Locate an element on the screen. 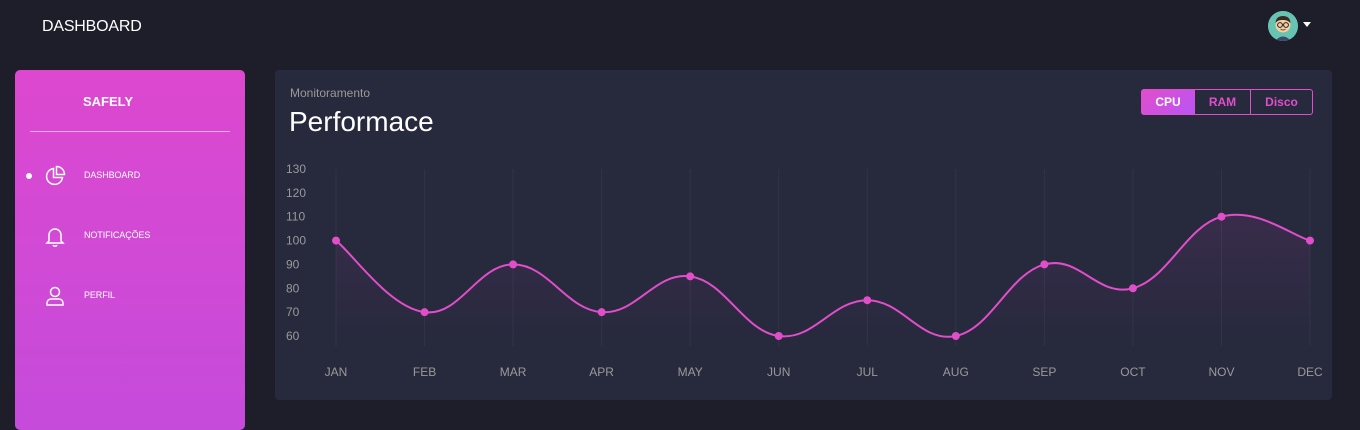  y-tick-label: 110 is located at coordinates (295, 217).